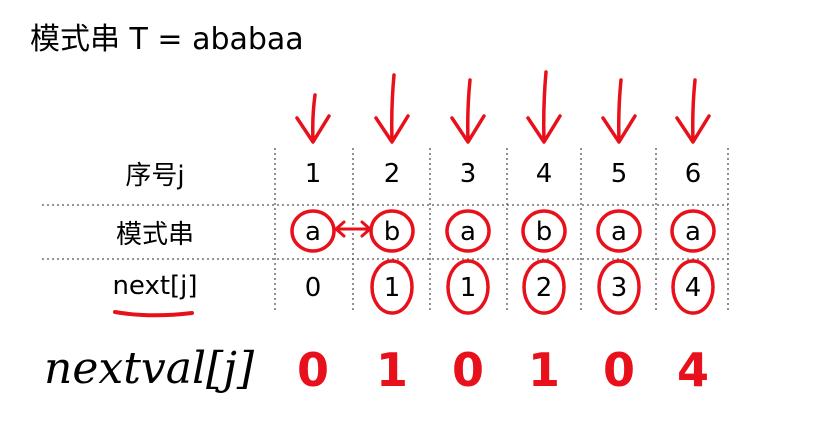 Image resolution: width=822 pixels, height=443 pixels. I want to click on next-cell: 4, so click(693, 288).